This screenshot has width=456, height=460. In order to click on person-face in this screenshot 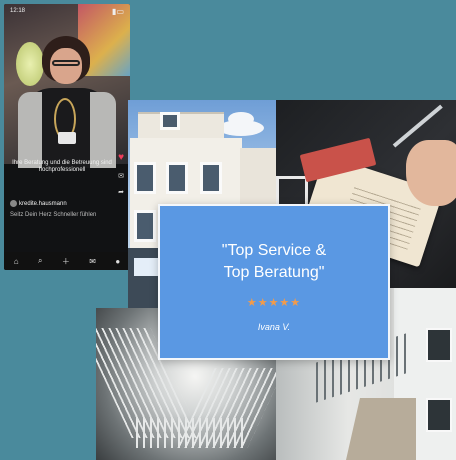, I will do `click(66, 66)`.